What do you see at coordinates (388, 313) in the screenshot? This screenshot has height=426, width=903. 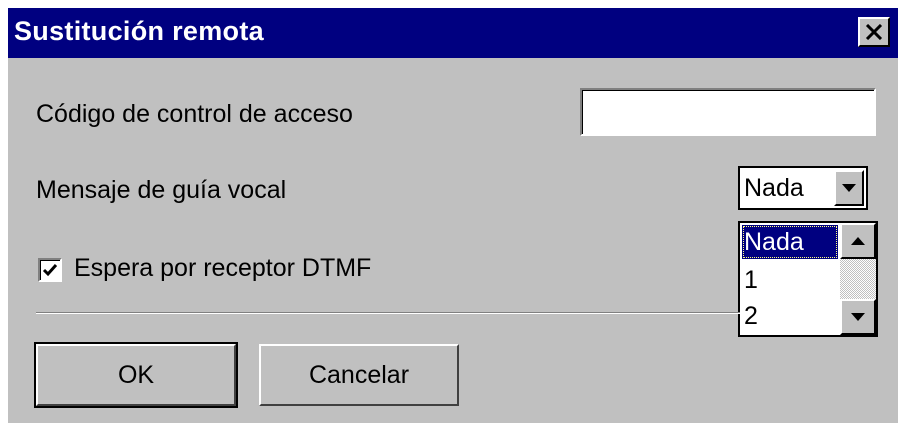 I see `separator` at bounding box center [388, 313].